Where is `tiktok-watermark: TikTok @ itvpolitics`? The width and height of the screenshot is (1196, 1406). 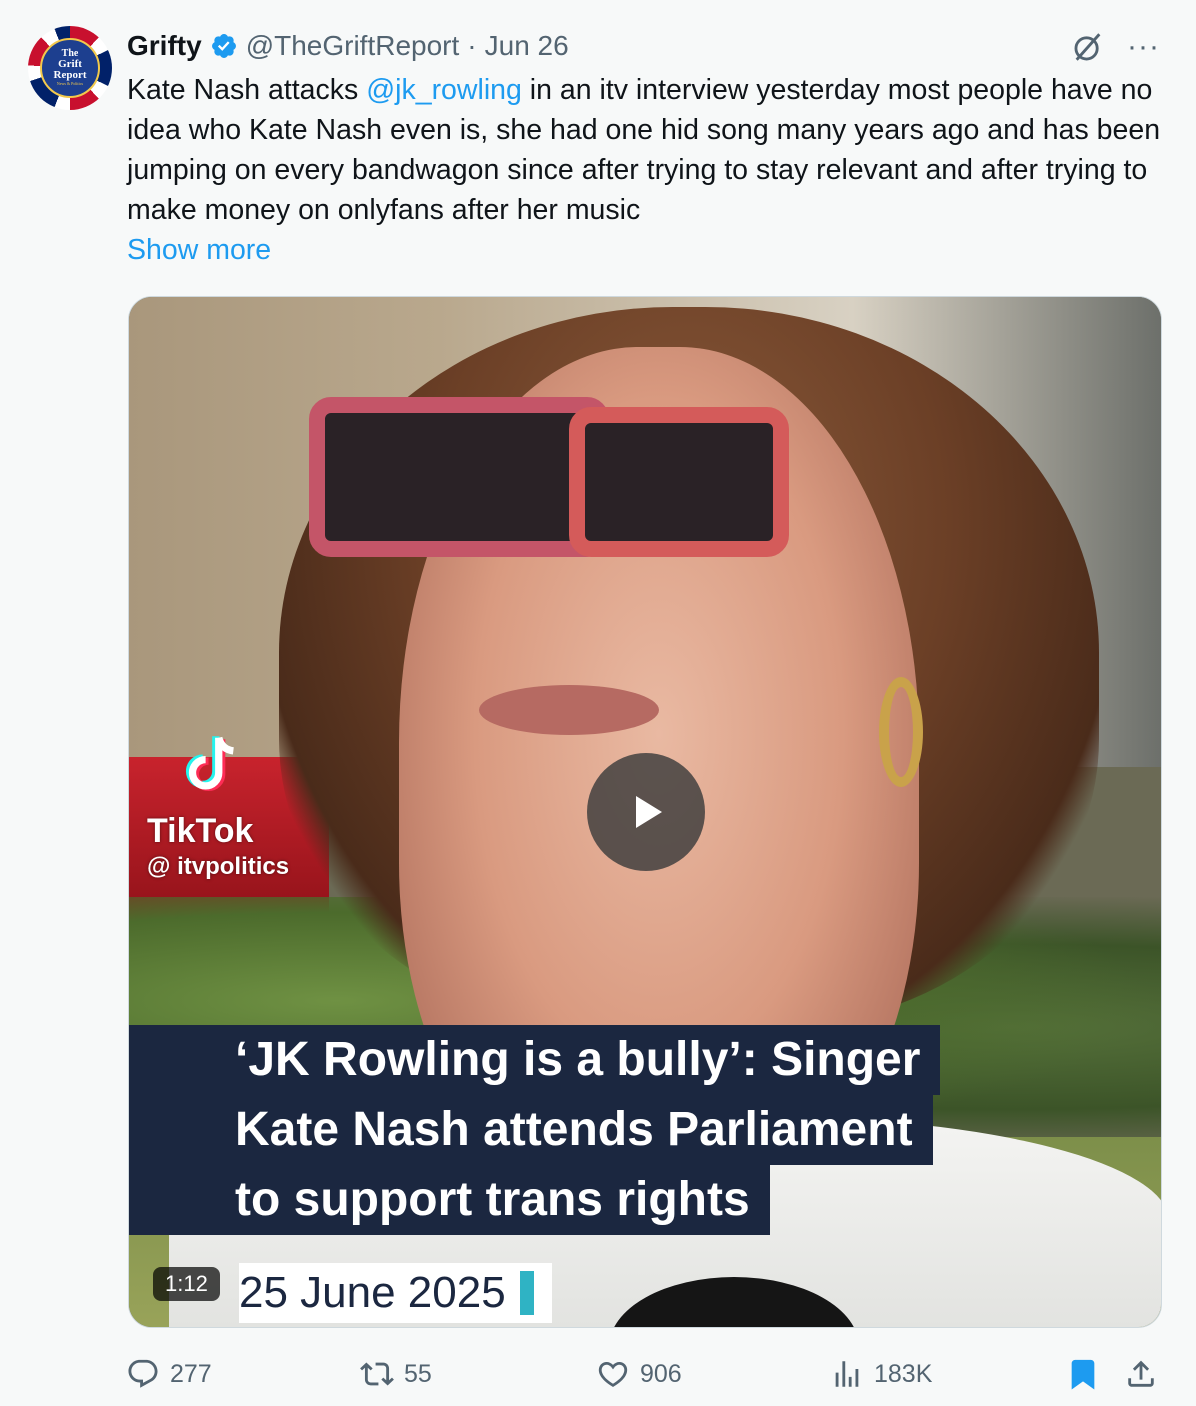 tiktok-watermark: TikTok @ itvpolitics is located at coordinates (247, 805).